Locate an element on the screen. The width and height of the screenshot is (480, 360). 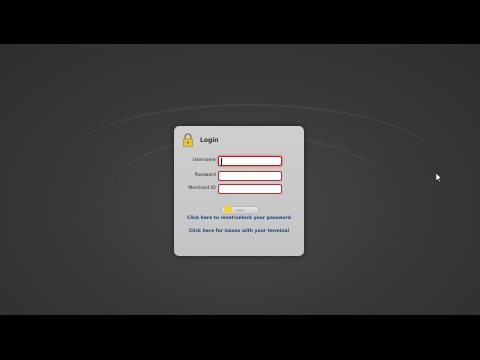
username-label: Username* is located at coordinates (206, 160).